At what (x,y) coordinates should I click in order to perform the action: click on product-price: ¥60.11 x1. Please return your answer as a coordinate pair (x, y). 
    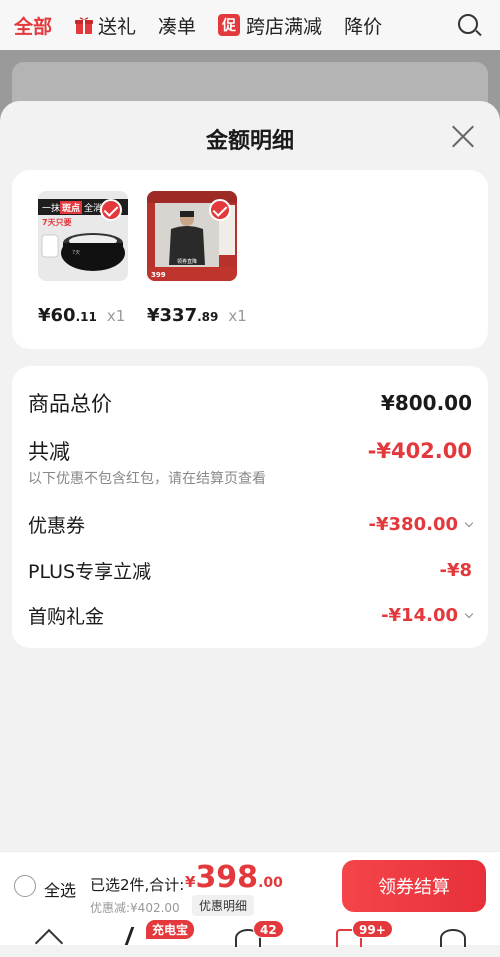
    Looking at the image, I should click on (81, 315).